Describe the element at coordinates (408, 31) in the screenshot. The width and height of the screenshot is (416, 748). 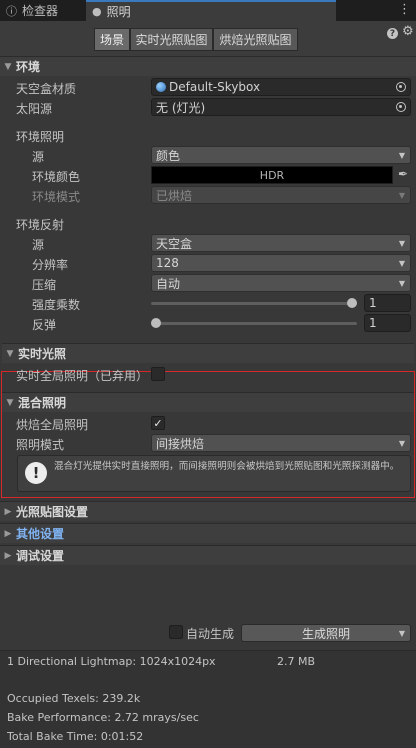
I see `gear-icon: ⚙` at that location.